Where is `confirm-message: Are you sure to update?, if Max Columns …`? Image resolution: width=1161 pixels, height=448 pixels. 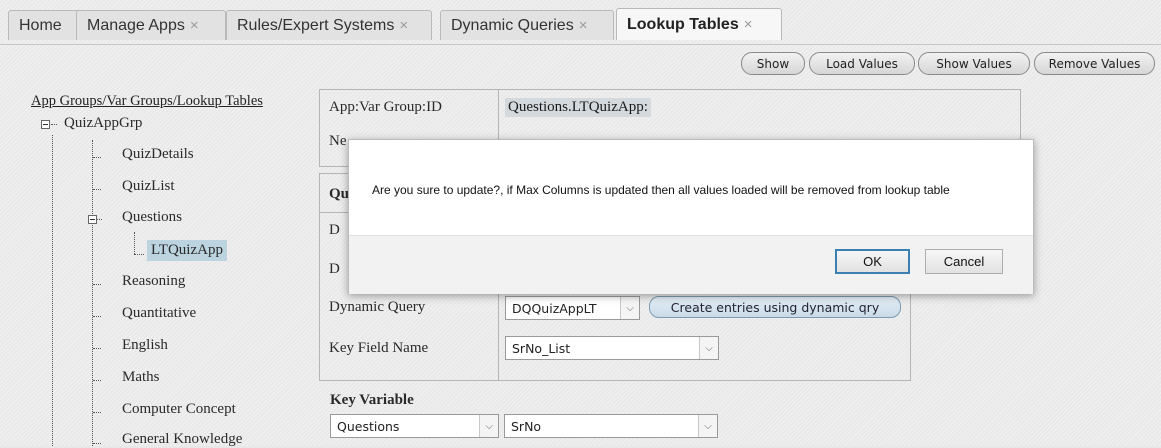
confirm-message: Are you sure to update?, if Max Columns … is located at coordinates (661, 190).